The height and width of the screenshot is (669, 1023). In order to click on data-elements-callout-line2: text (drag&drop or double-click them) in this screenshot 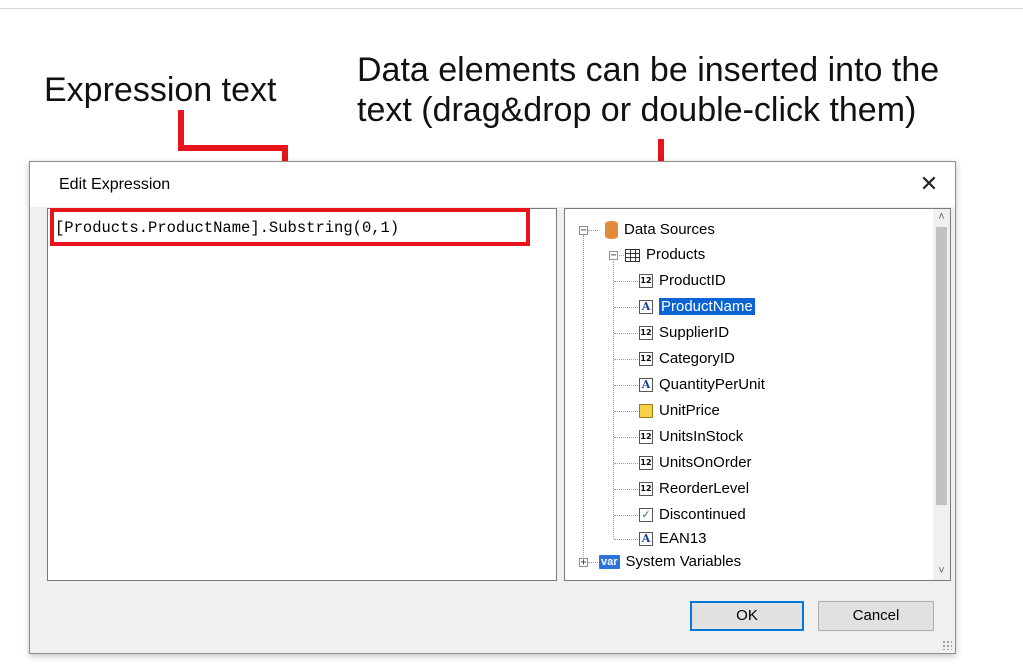, I will do `click(637, 110)`.